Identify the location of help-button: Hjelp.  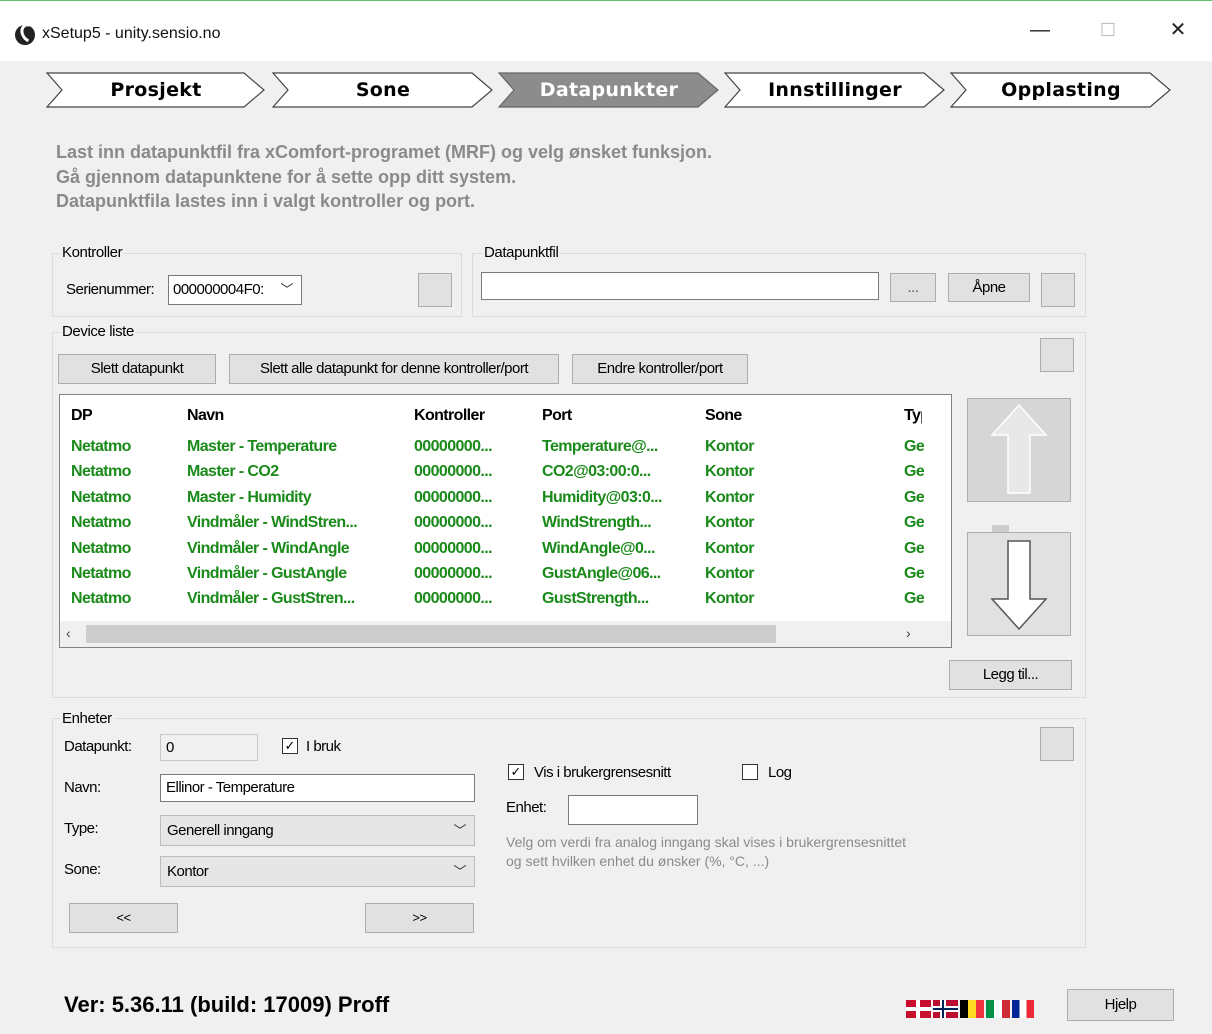
(1120, 1005).